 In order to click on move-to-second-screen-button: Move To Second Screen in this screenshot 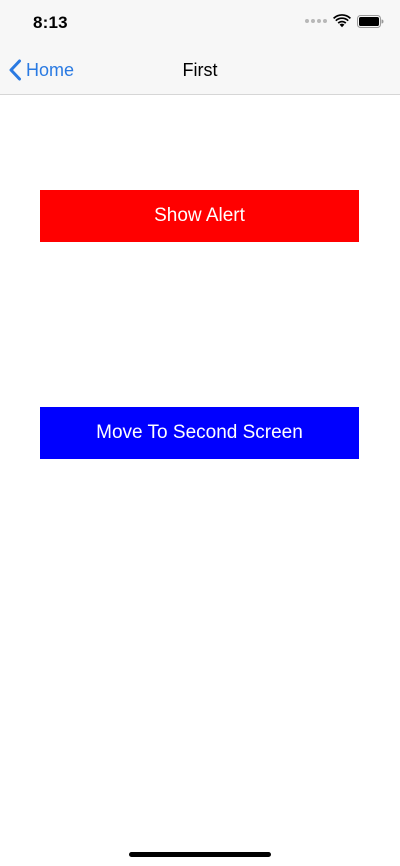, I will do `click(199, 433)`.